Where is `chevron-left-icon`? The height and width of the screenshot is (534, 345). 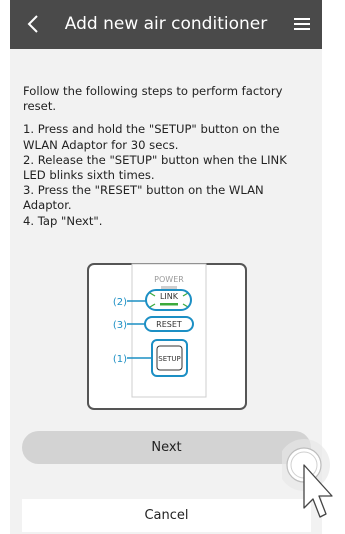 chevron-left-icon is located at coordinates (34, 24).